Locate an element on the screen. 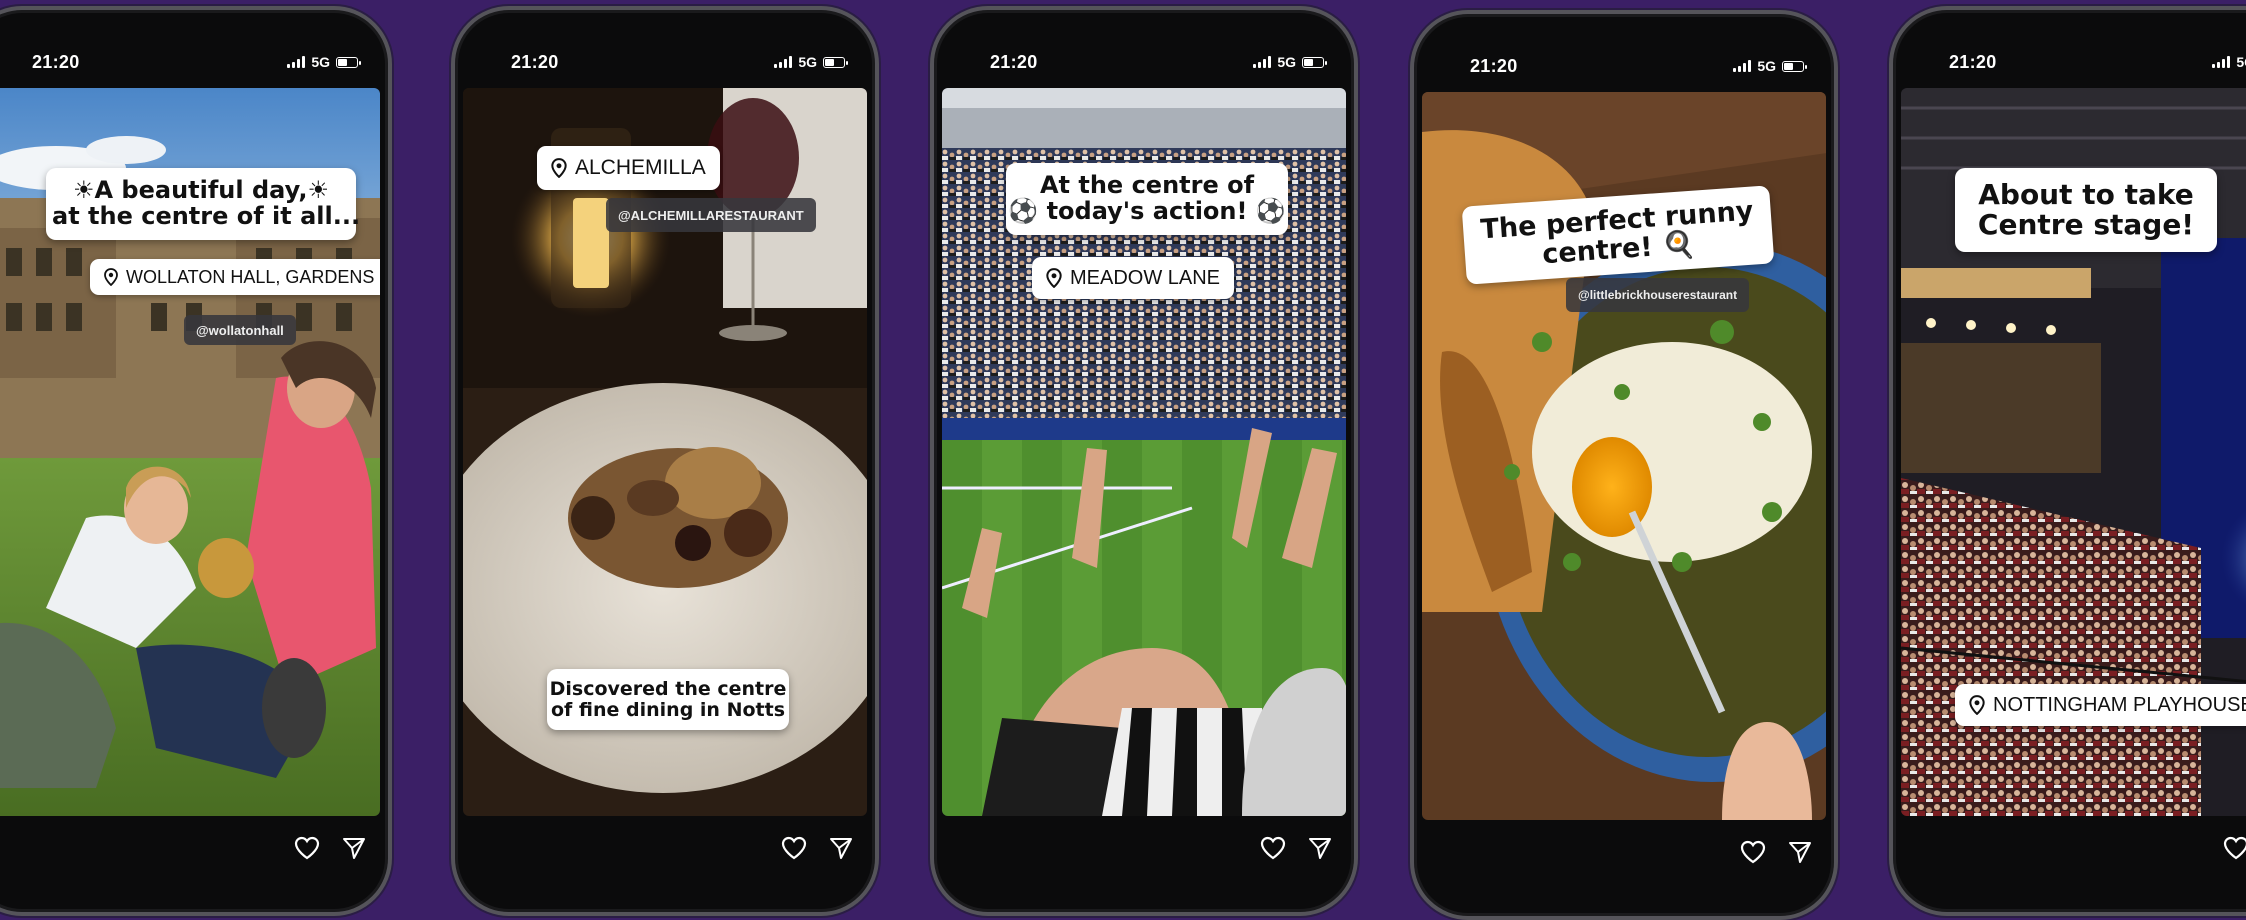 The image size is (2246, 920). mention-sticker: @ALCHEMILLARESTAURANT is located at coordinates (711, 215).